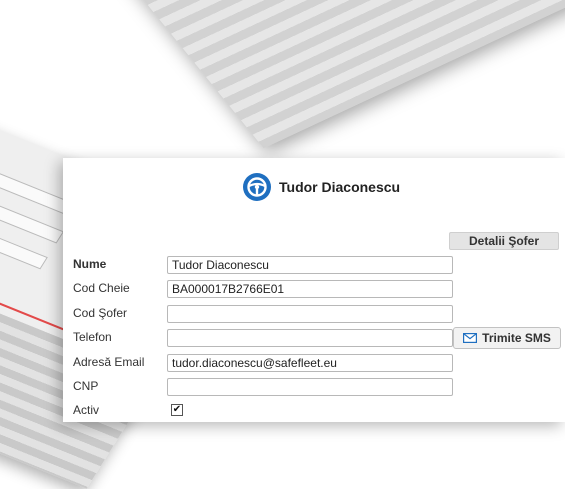  Describe the element at coordinates (504, 241) in the screenshot. I see `tab-driver-details: Detalii Şofer` at that location.